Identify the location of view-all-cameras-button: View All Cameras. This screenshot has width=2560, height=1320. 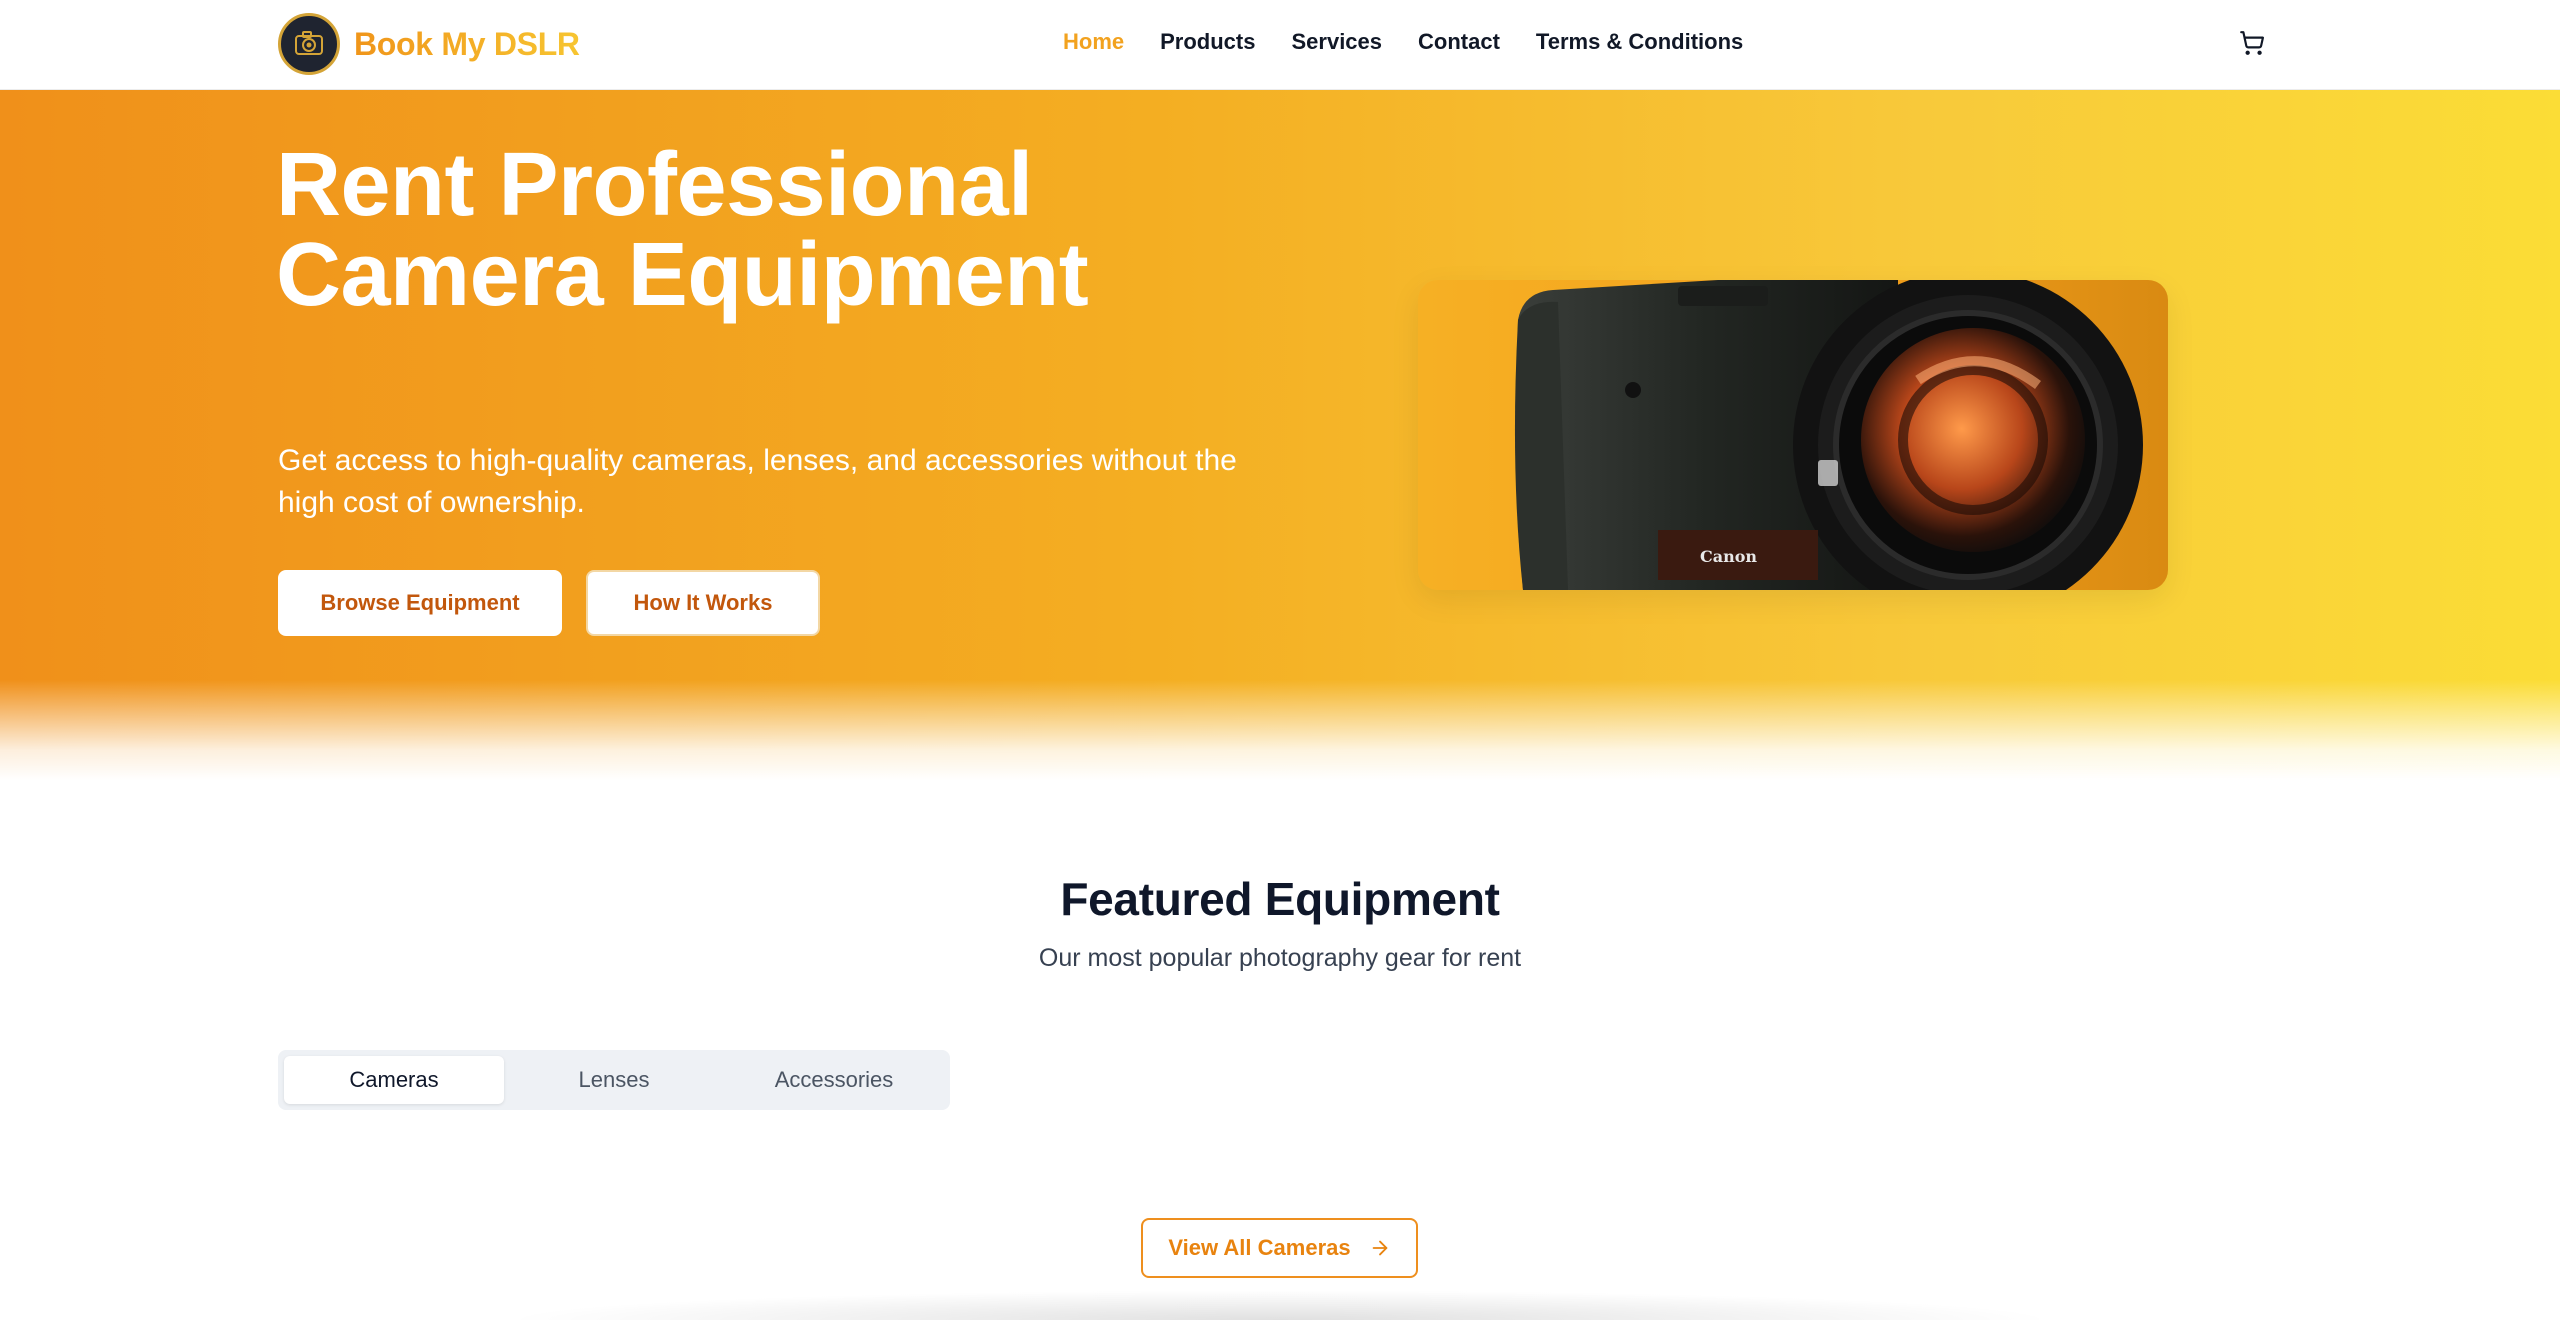
(1279, 1248).